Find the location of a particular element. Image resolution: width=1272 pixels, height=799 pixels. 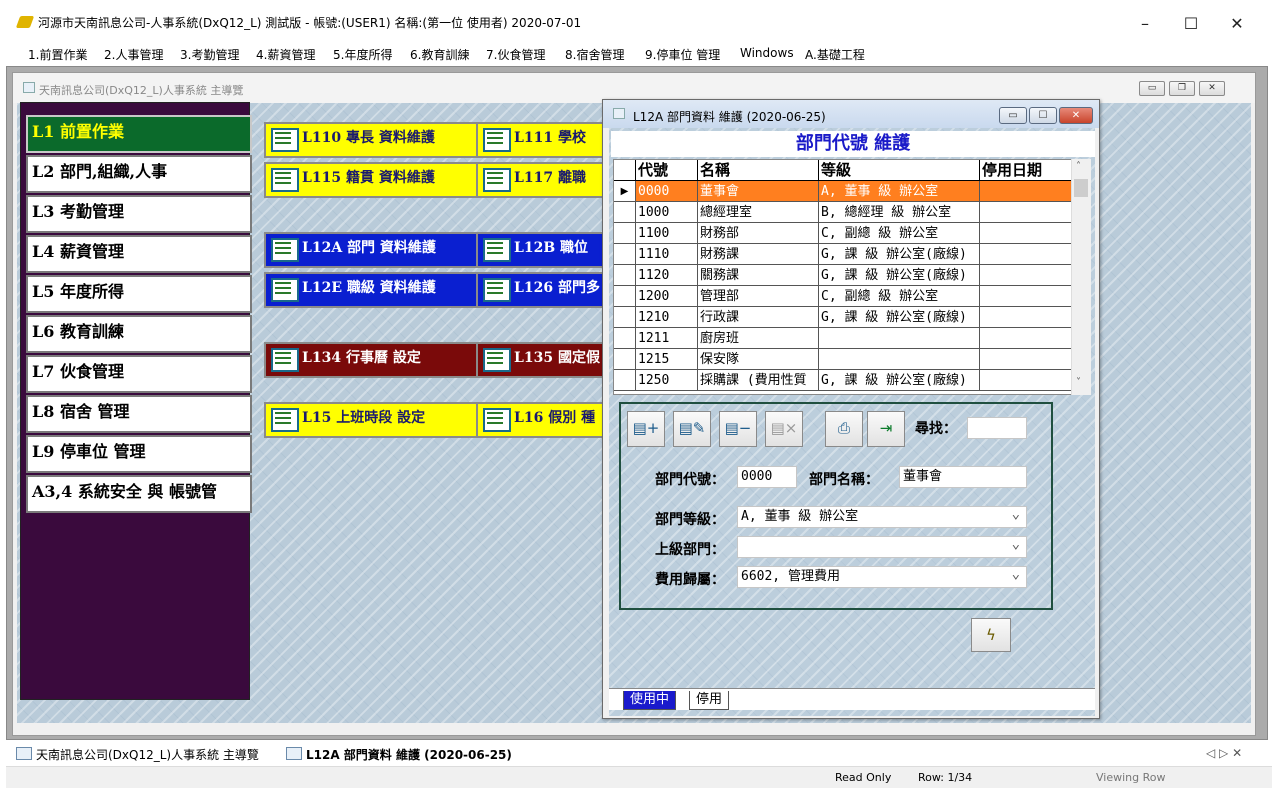

expense-select: 6602, 管理費用 is located at coordinates (882, 577).